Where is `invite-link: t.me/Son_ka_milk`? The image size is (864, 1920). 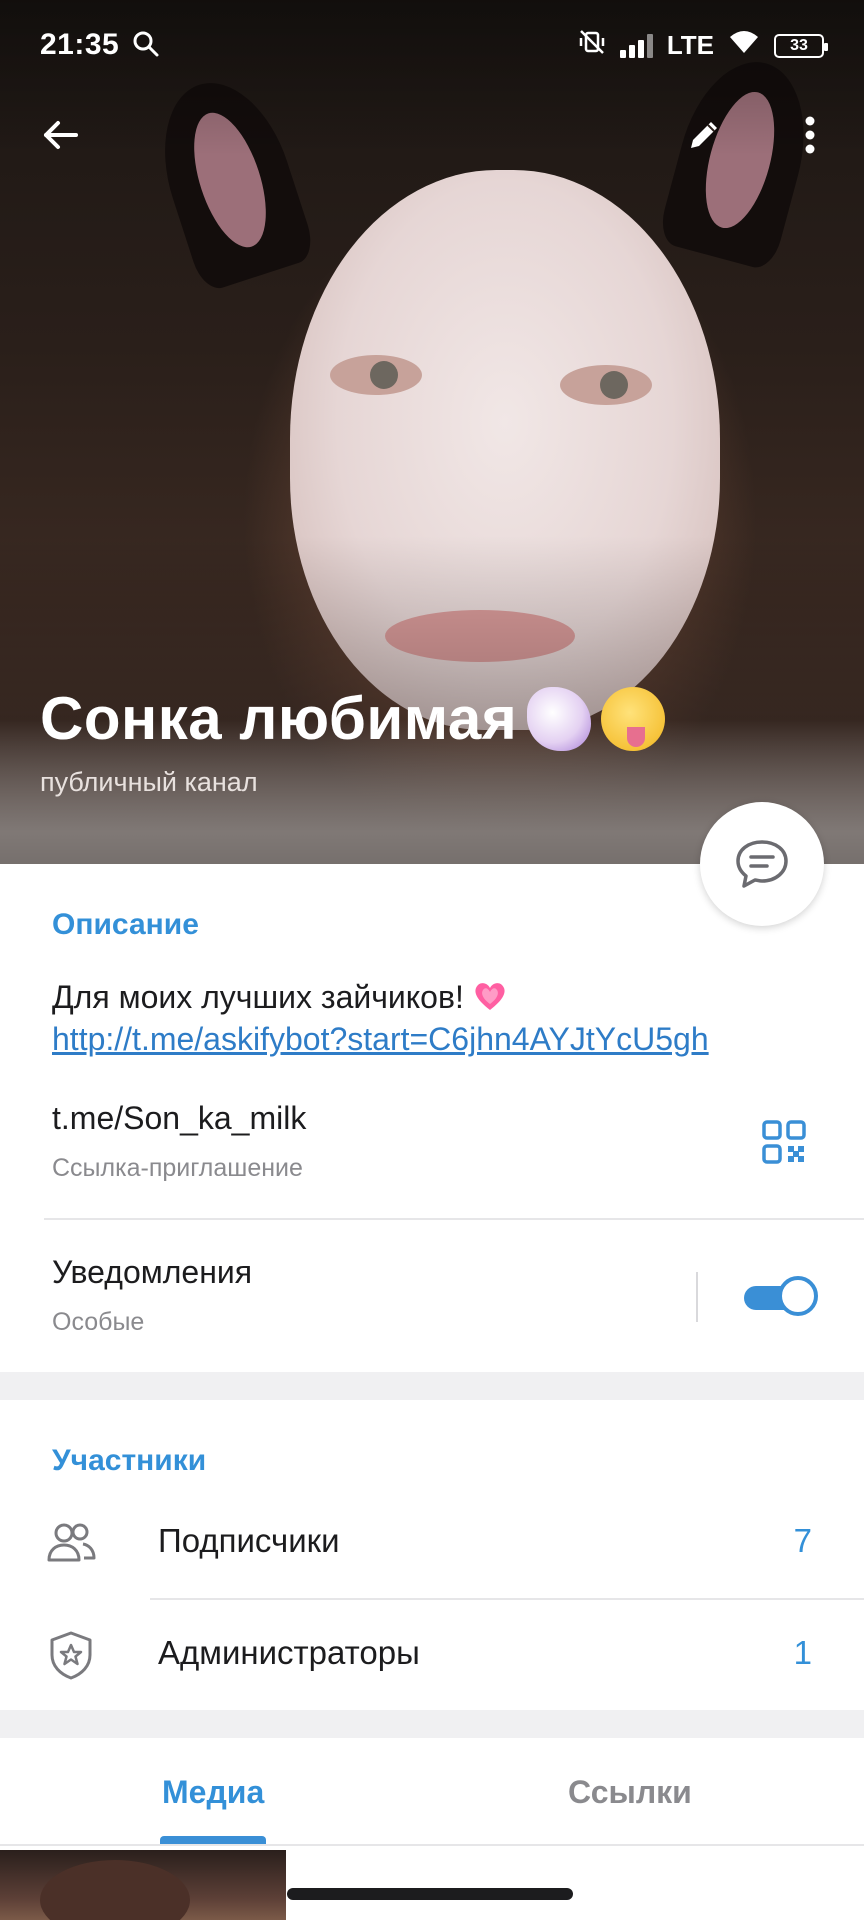
invite-link: t.me/Son_ka_milk is located at coordinates (179, 1118).